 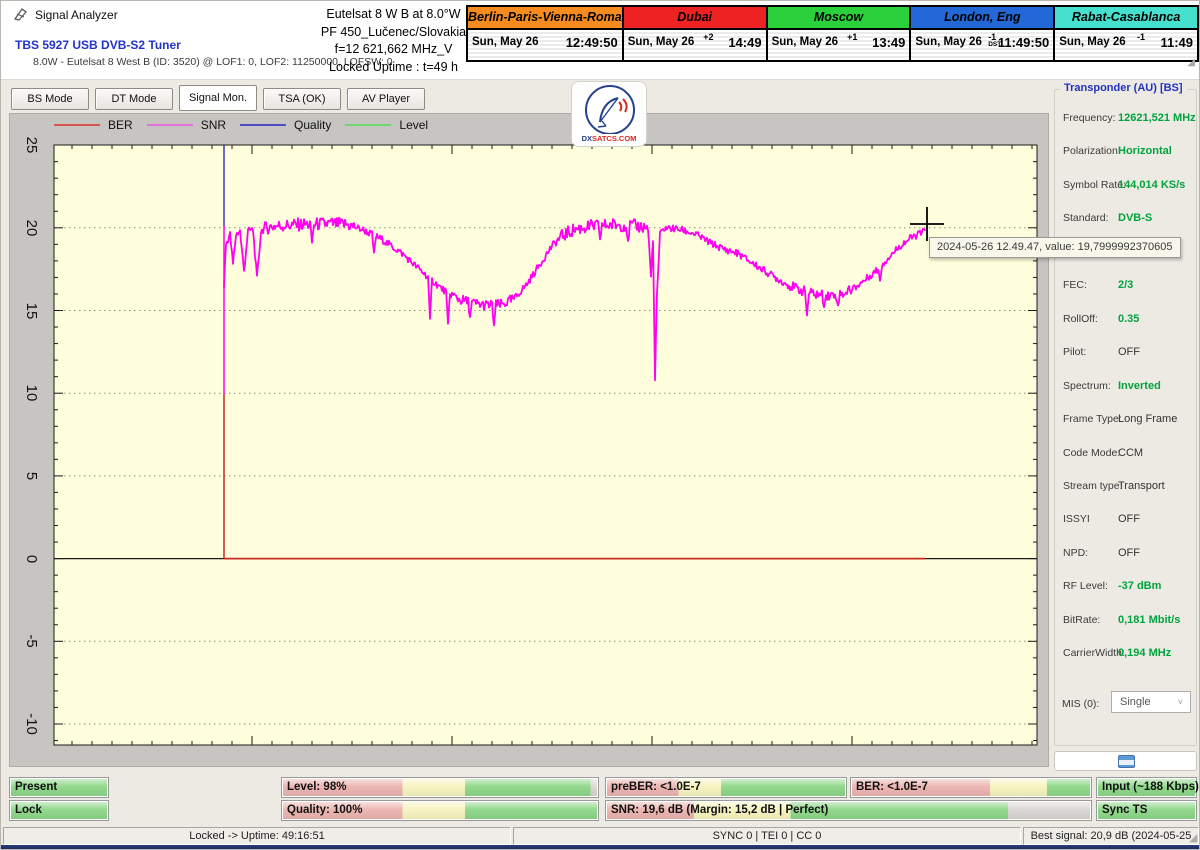 What do you see at coordinates (59, 810) in the screenshot?
I see `lock-indicator: Lock` at bounding box center [59, 810].